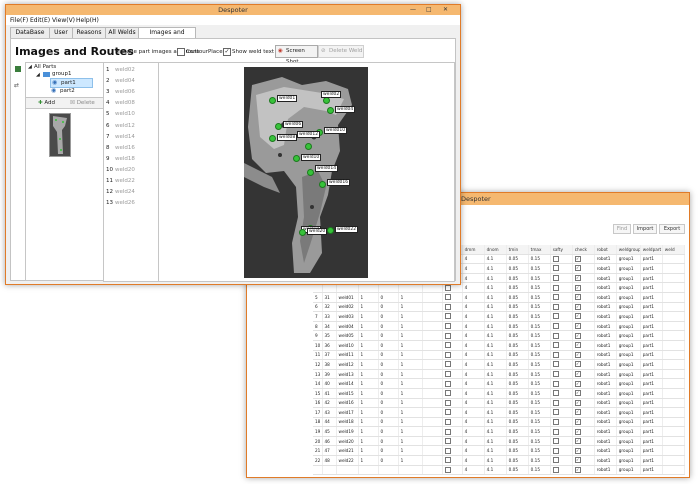  What do you see at coordinates (645, 229) in the screenshot?
I see `import-button: Import` at bounding box center [645, 229].